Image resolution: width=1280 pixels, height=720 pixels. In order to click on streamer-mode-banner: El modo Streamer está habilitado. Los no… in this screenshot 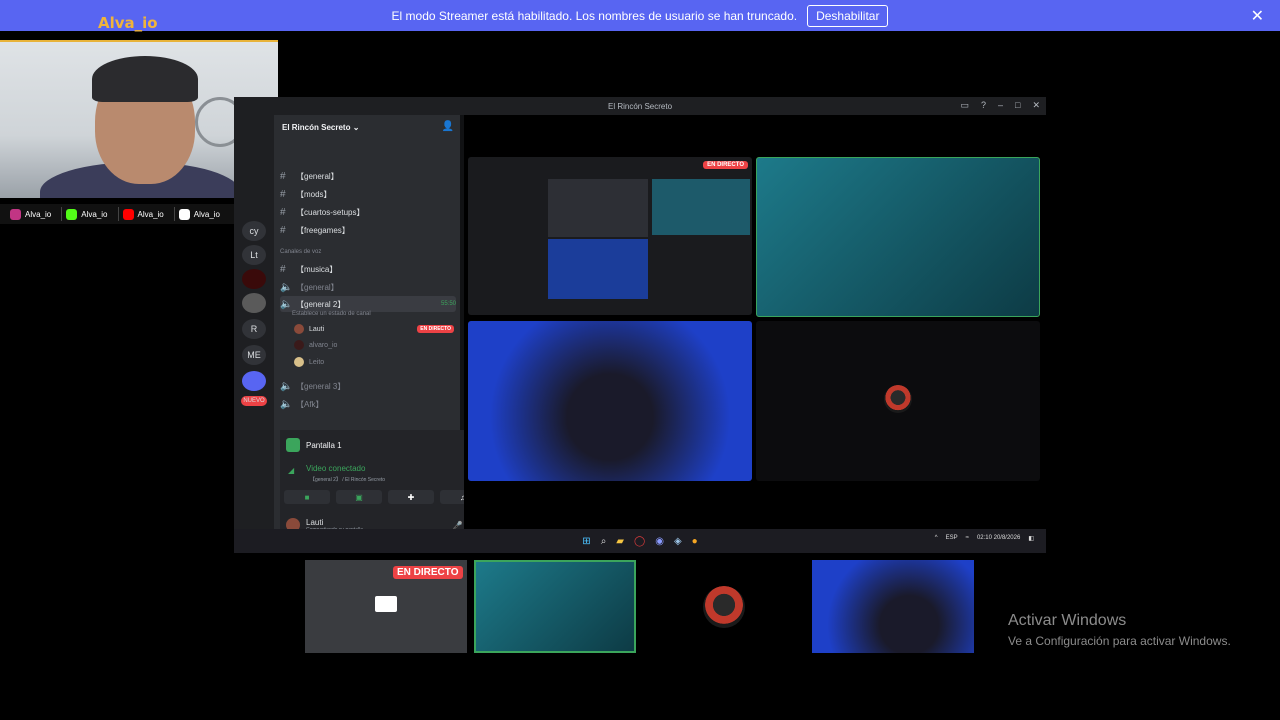, I will do `click(640, 15)`.